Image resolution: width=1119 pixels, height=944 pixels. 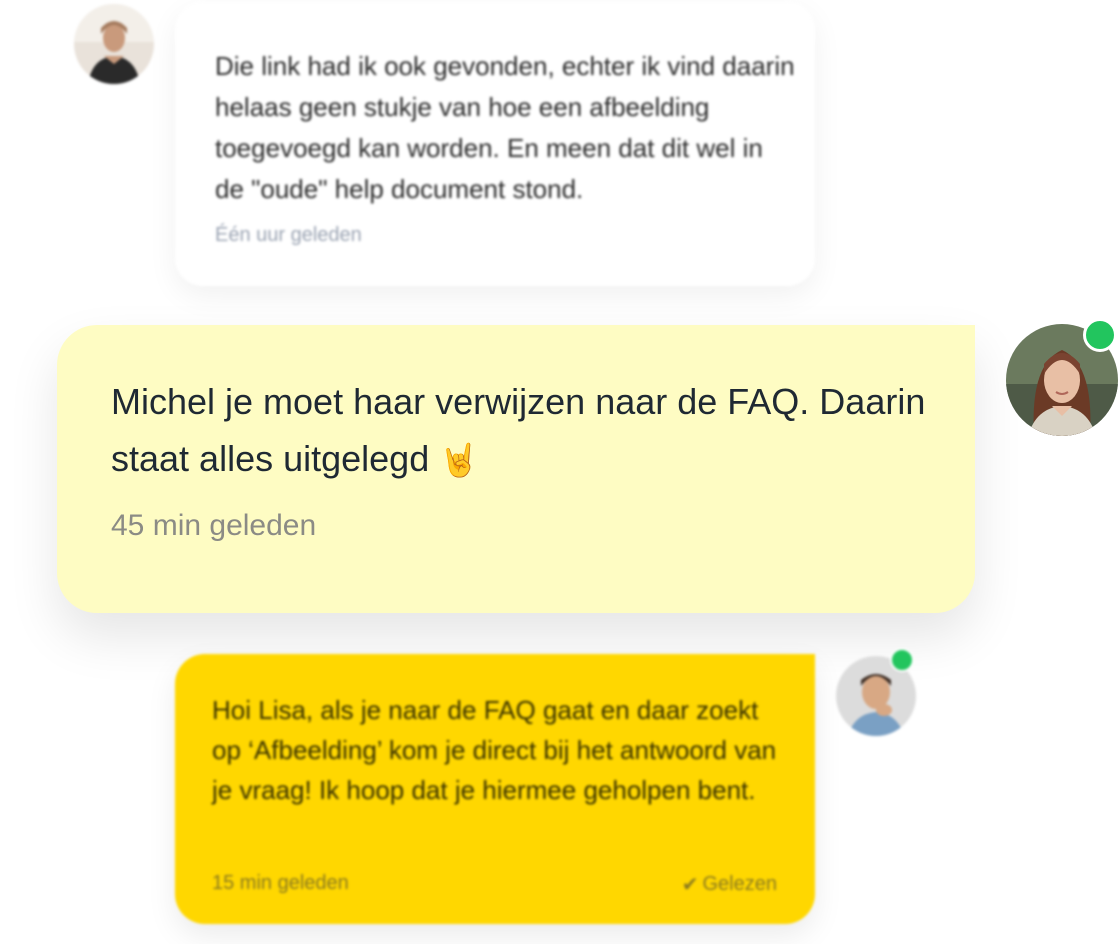 I want to click on message-timestamp: 15 min geleden, so click(x=280, y=883).